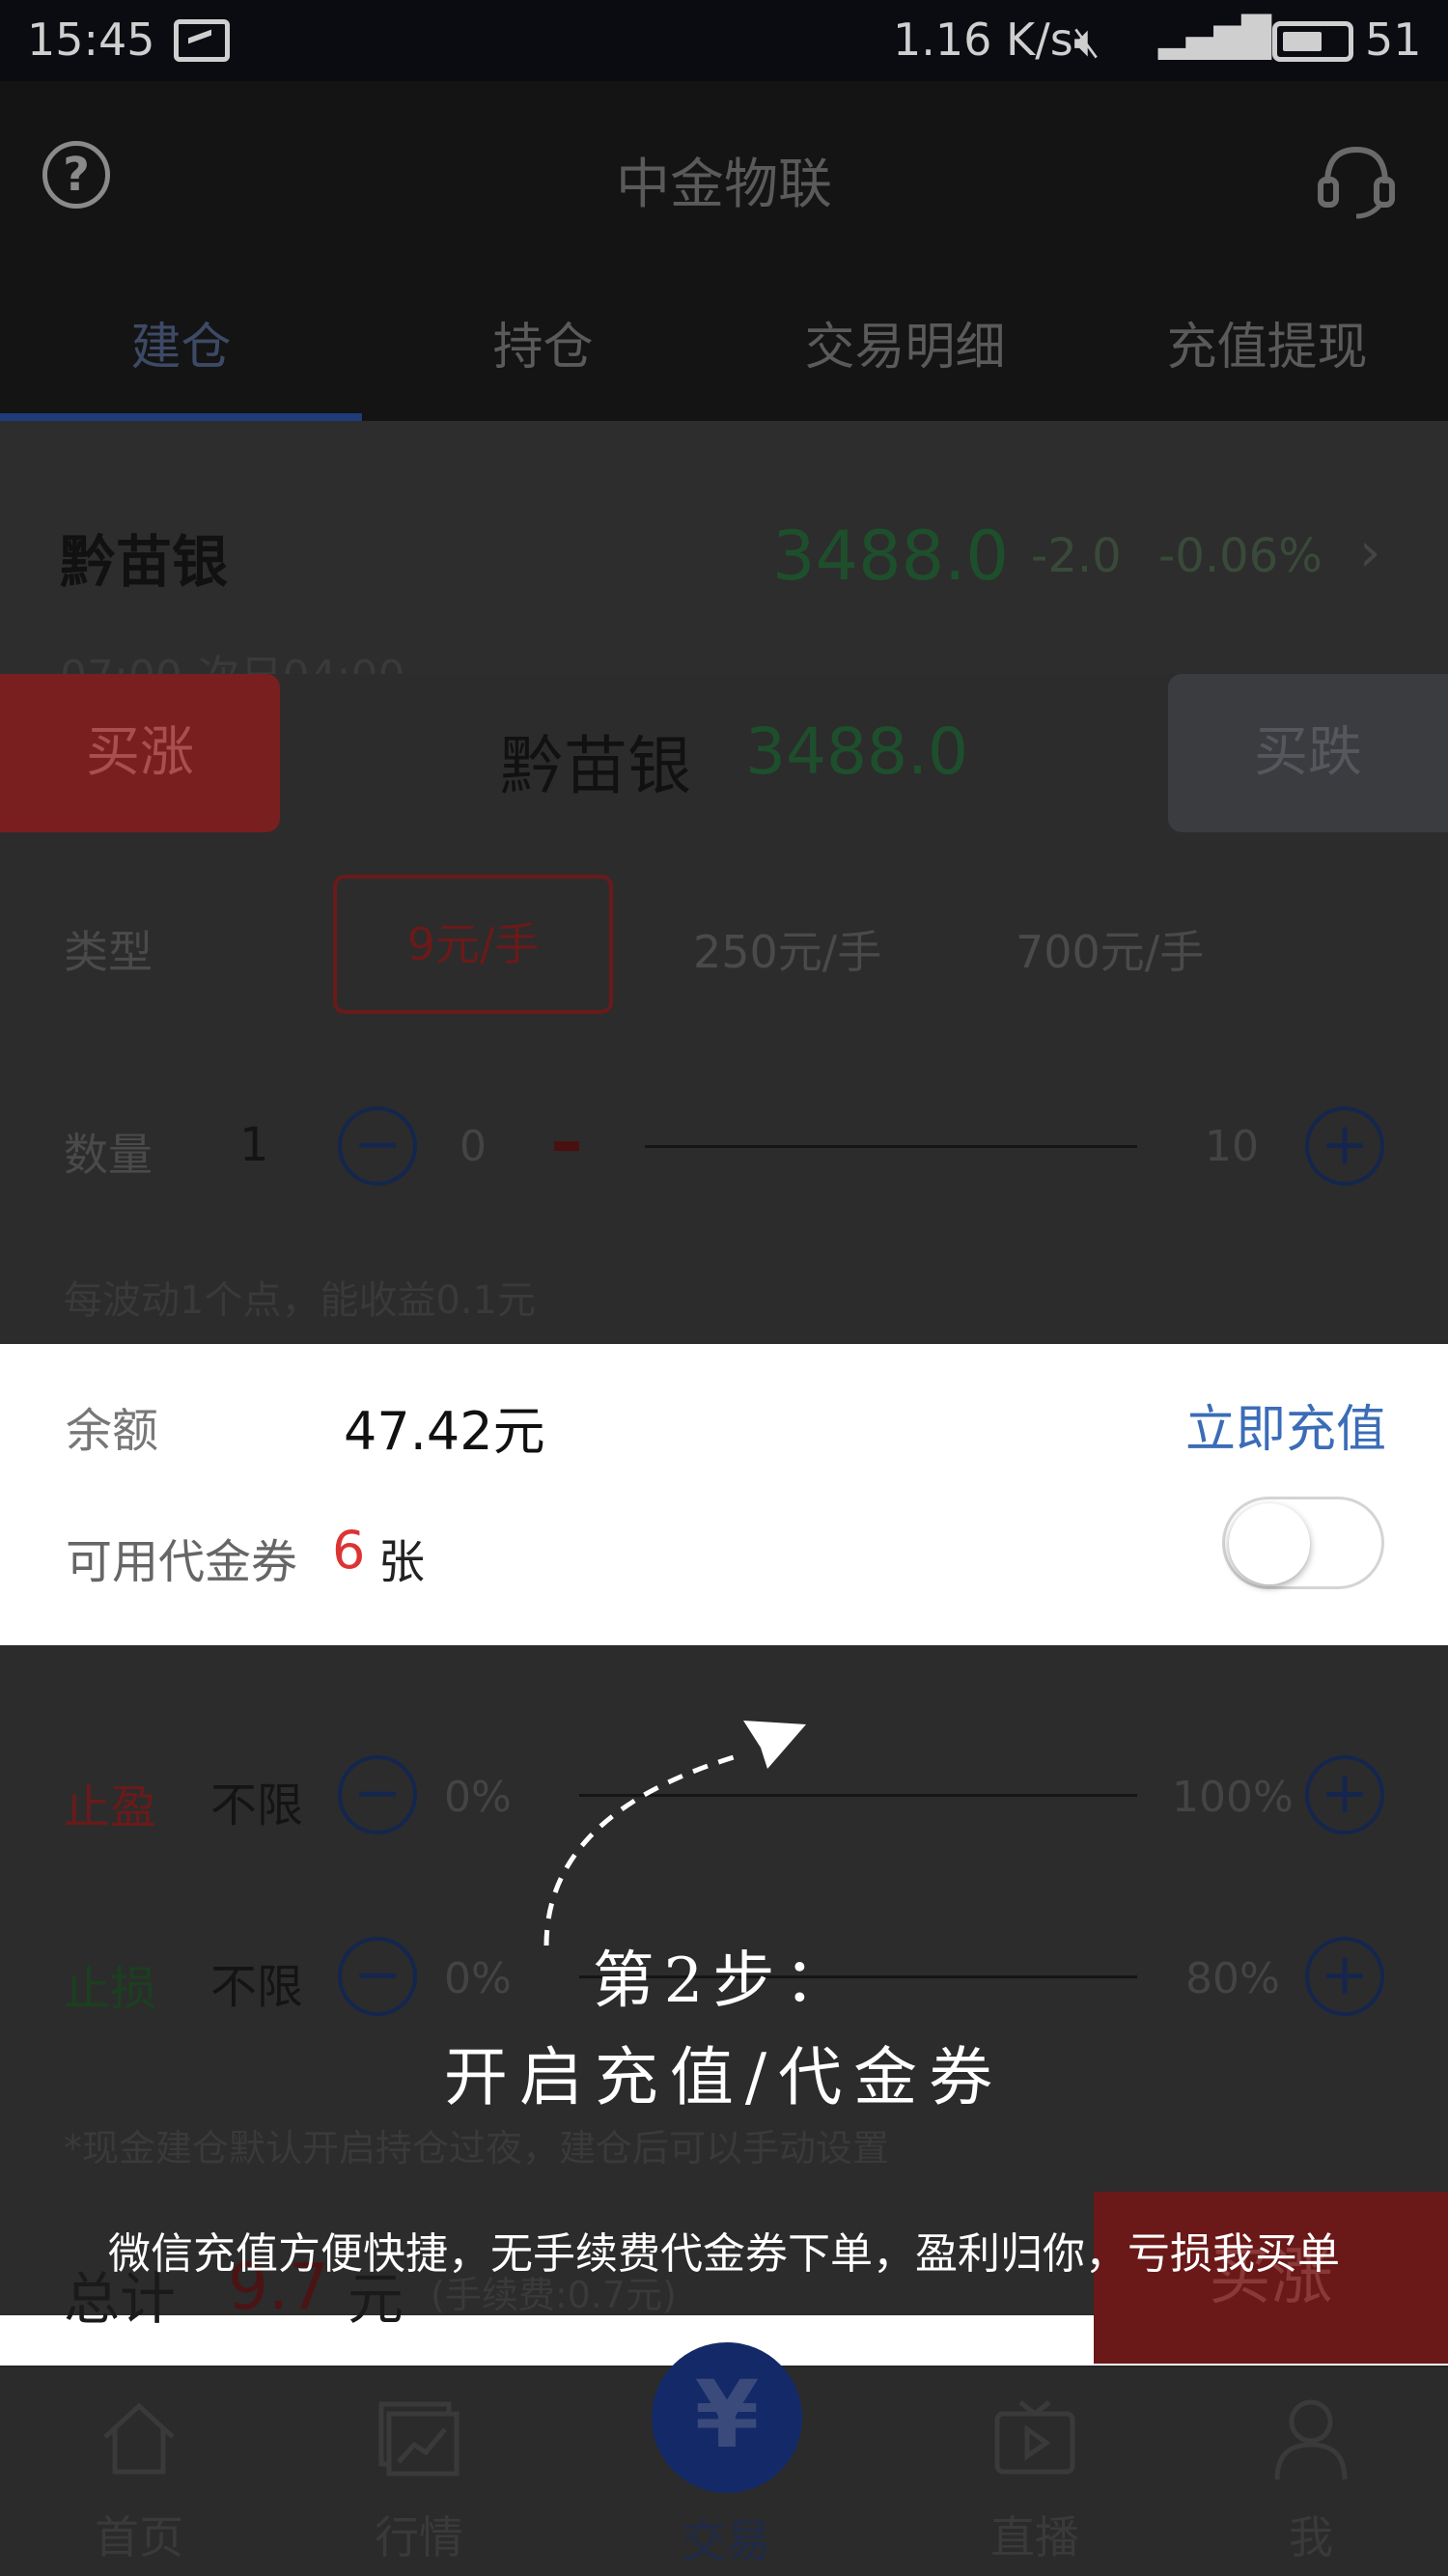 This screenshot has height=2576, width=1448. Describe the element at coordinates (543, 365) in the screenshot. I see `tab-holdings: 持仓` at that location.